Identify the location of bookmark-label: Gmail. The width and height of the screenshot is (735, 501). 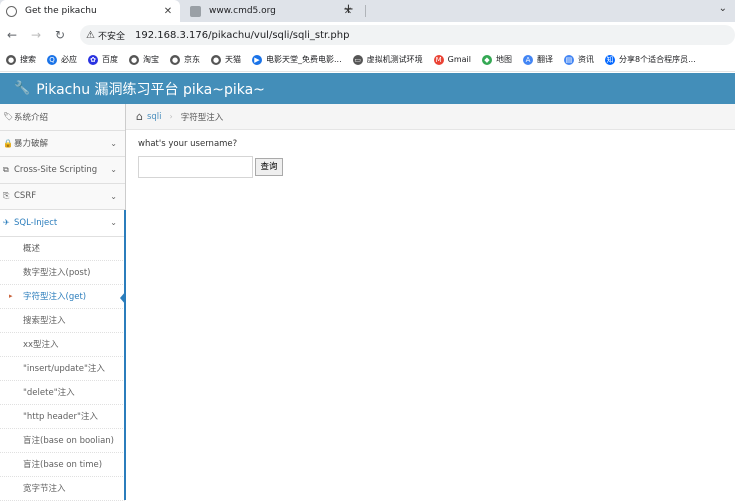
(459, 59).